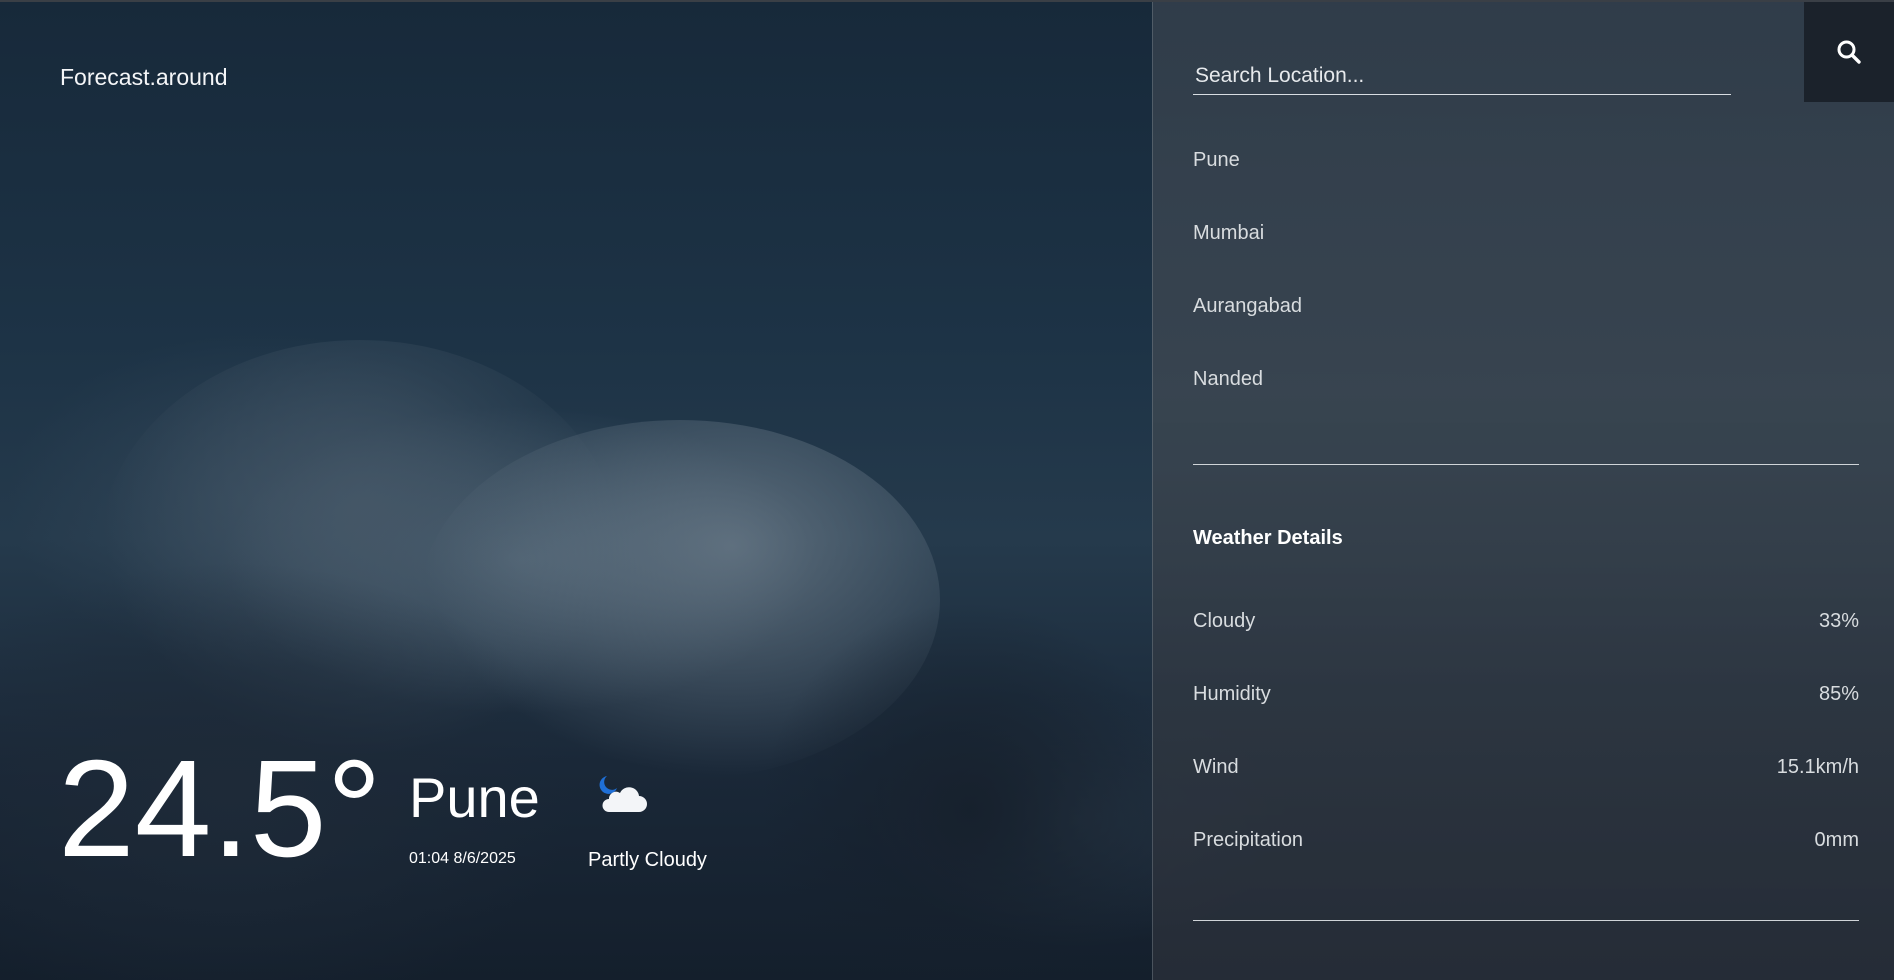  What do you see at coordinates (1526, 694) in the screenshot?
I see `detail-row-humidity: Humidity 85%` at bounding box center [1526, 694].